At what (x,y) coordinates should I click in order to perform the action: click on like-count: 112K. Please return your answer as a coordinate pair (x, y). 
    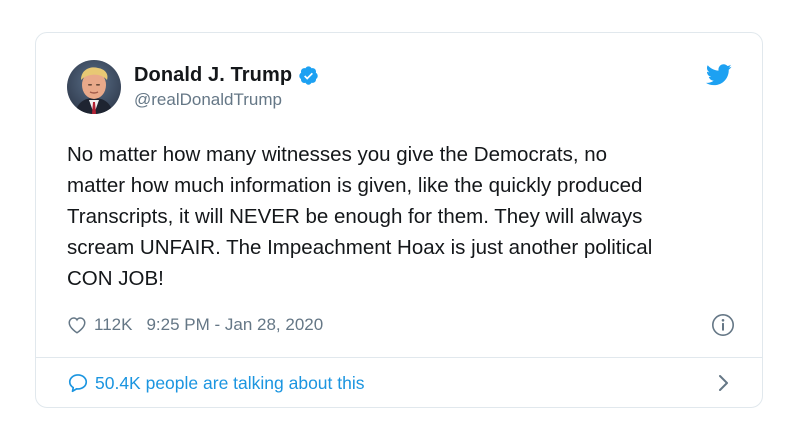
    Looking at the image, I should click on (113, 325).